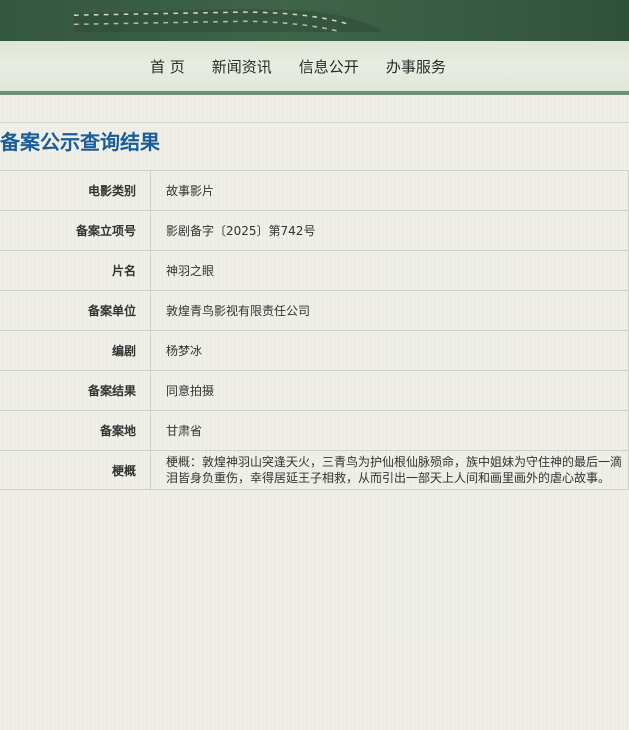  What do you see at coordinates (75, 230) in the screenshot?
I see `field-label: 备案立项号` at bounding box center [75, 230].